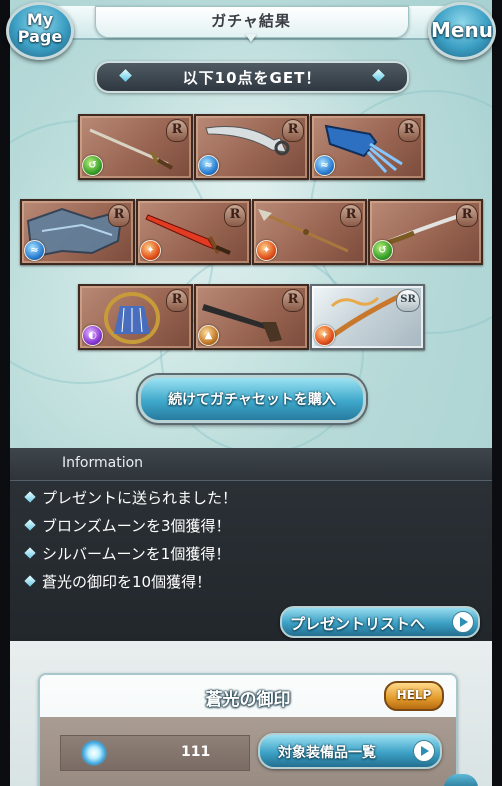  I want to click on item-card: SR ✦, so click(367, 317).